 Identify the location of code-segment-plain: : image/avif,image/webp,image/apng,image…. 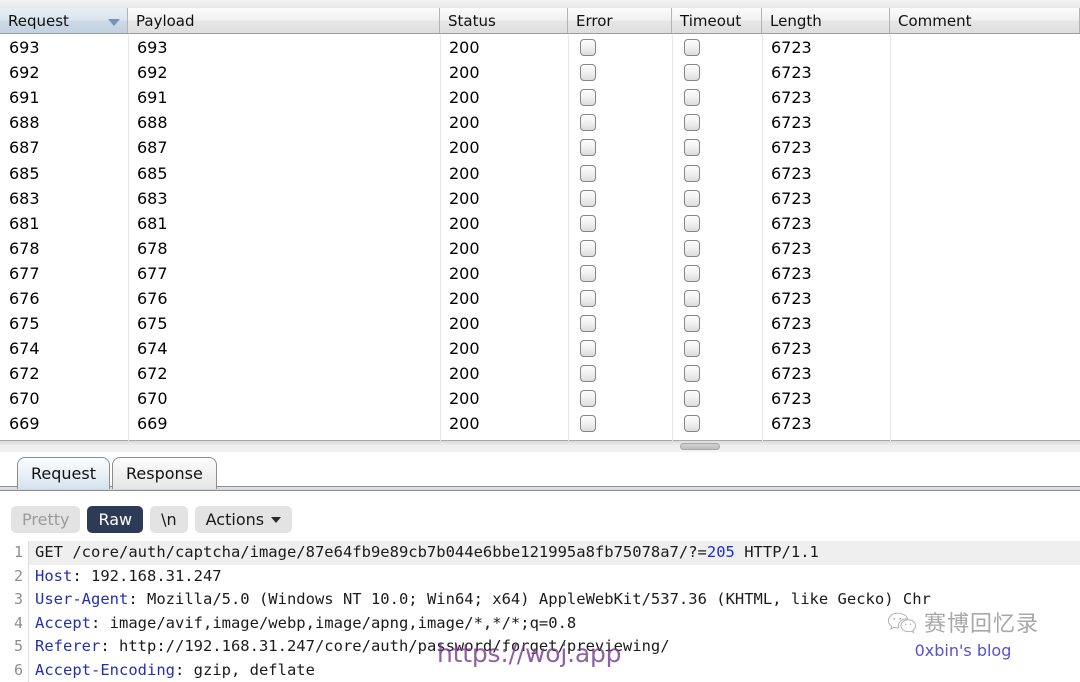
(334, 622).